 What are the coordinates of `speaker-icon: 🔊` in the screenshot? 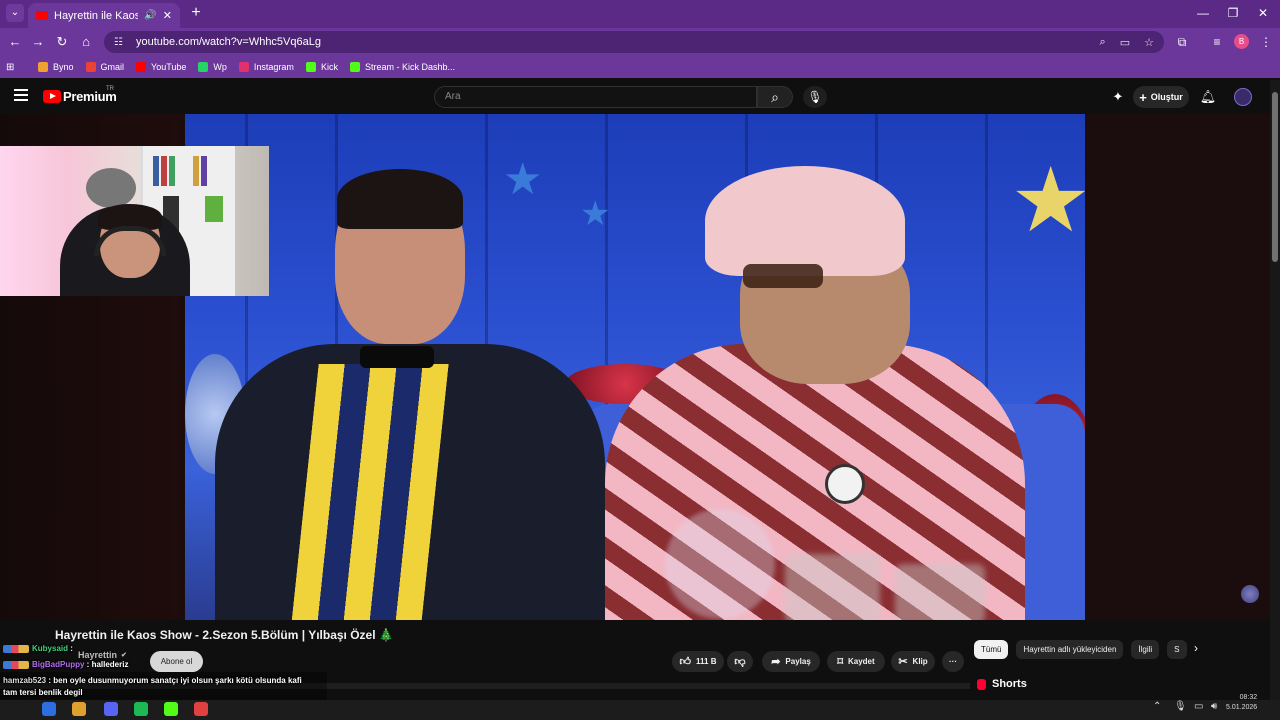 It's located at (150, 15).